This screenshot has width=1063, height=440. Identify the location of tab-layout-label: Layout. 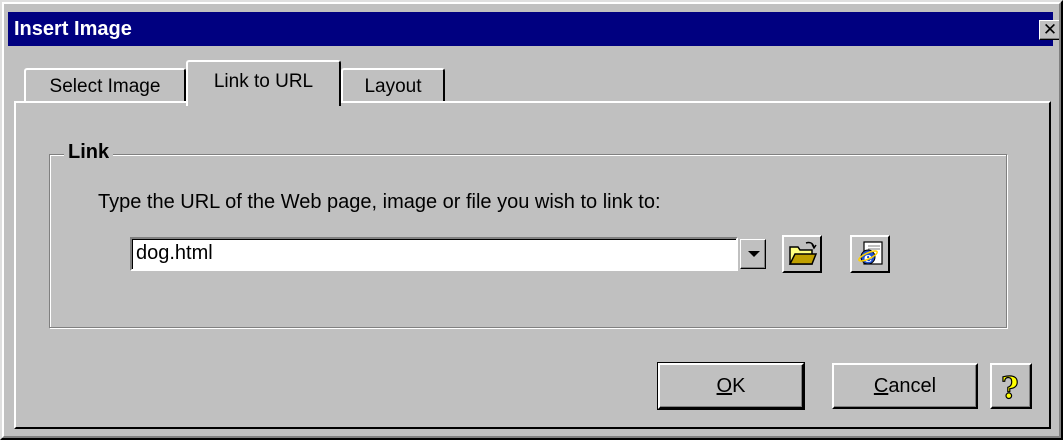
(393, 86).